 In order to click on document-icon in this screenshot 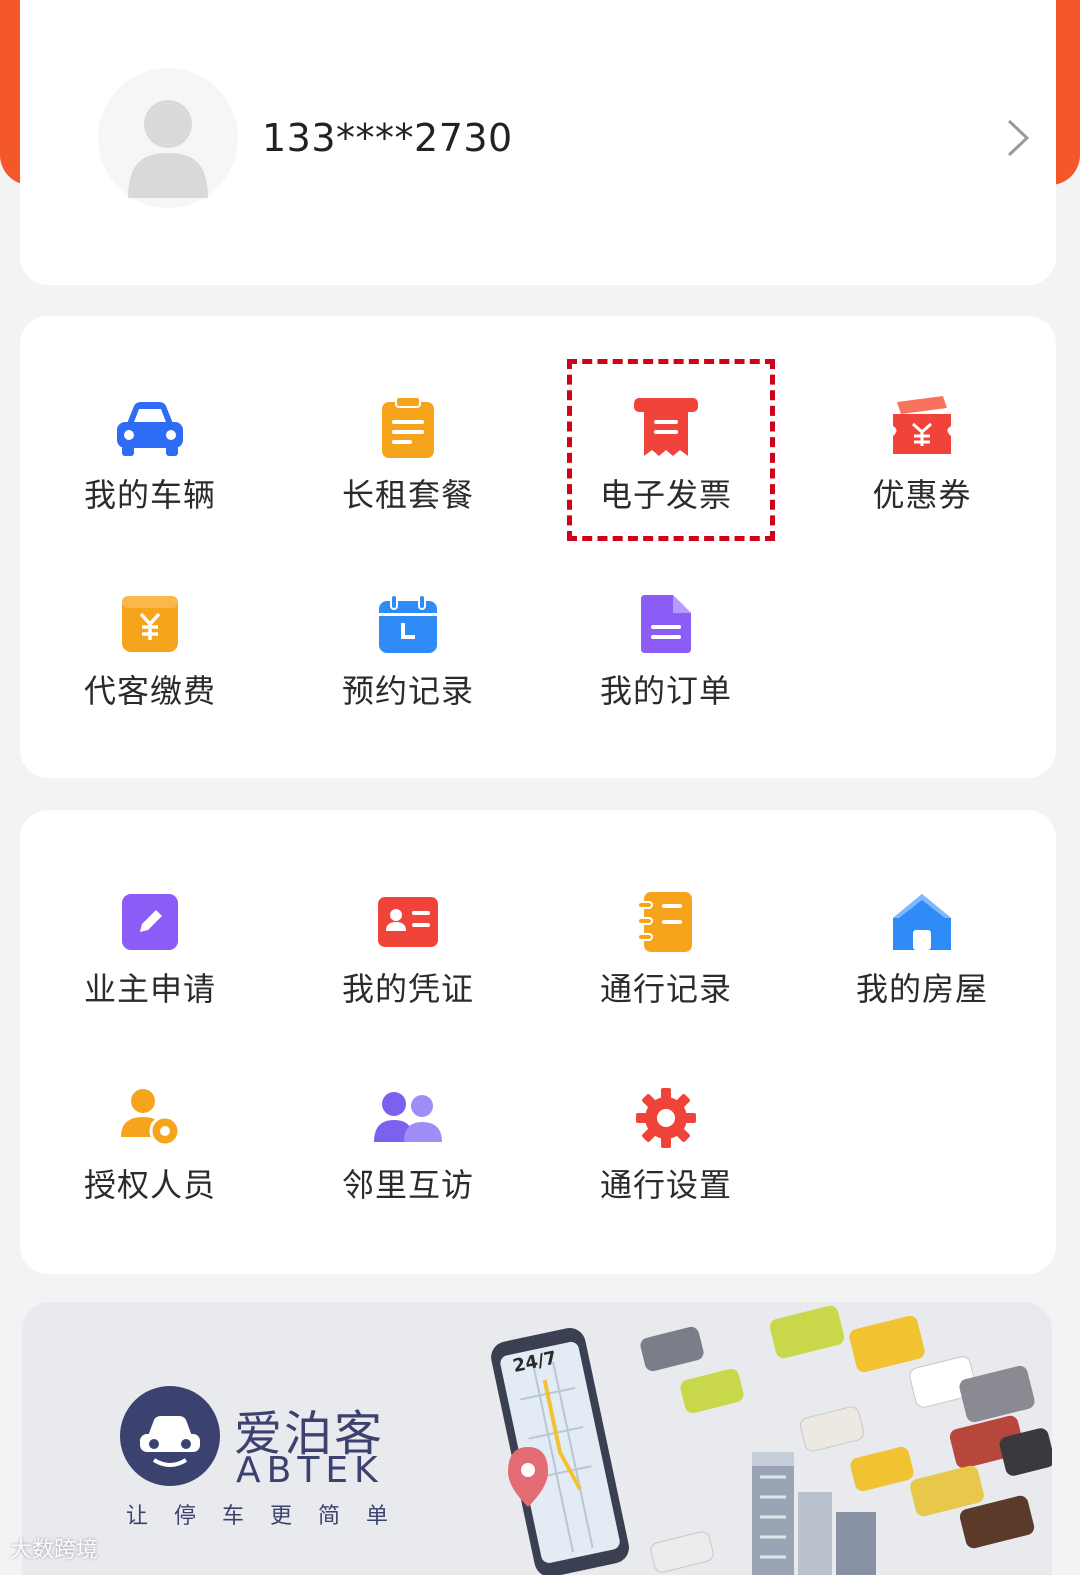, I will do `click(666, 624)`.